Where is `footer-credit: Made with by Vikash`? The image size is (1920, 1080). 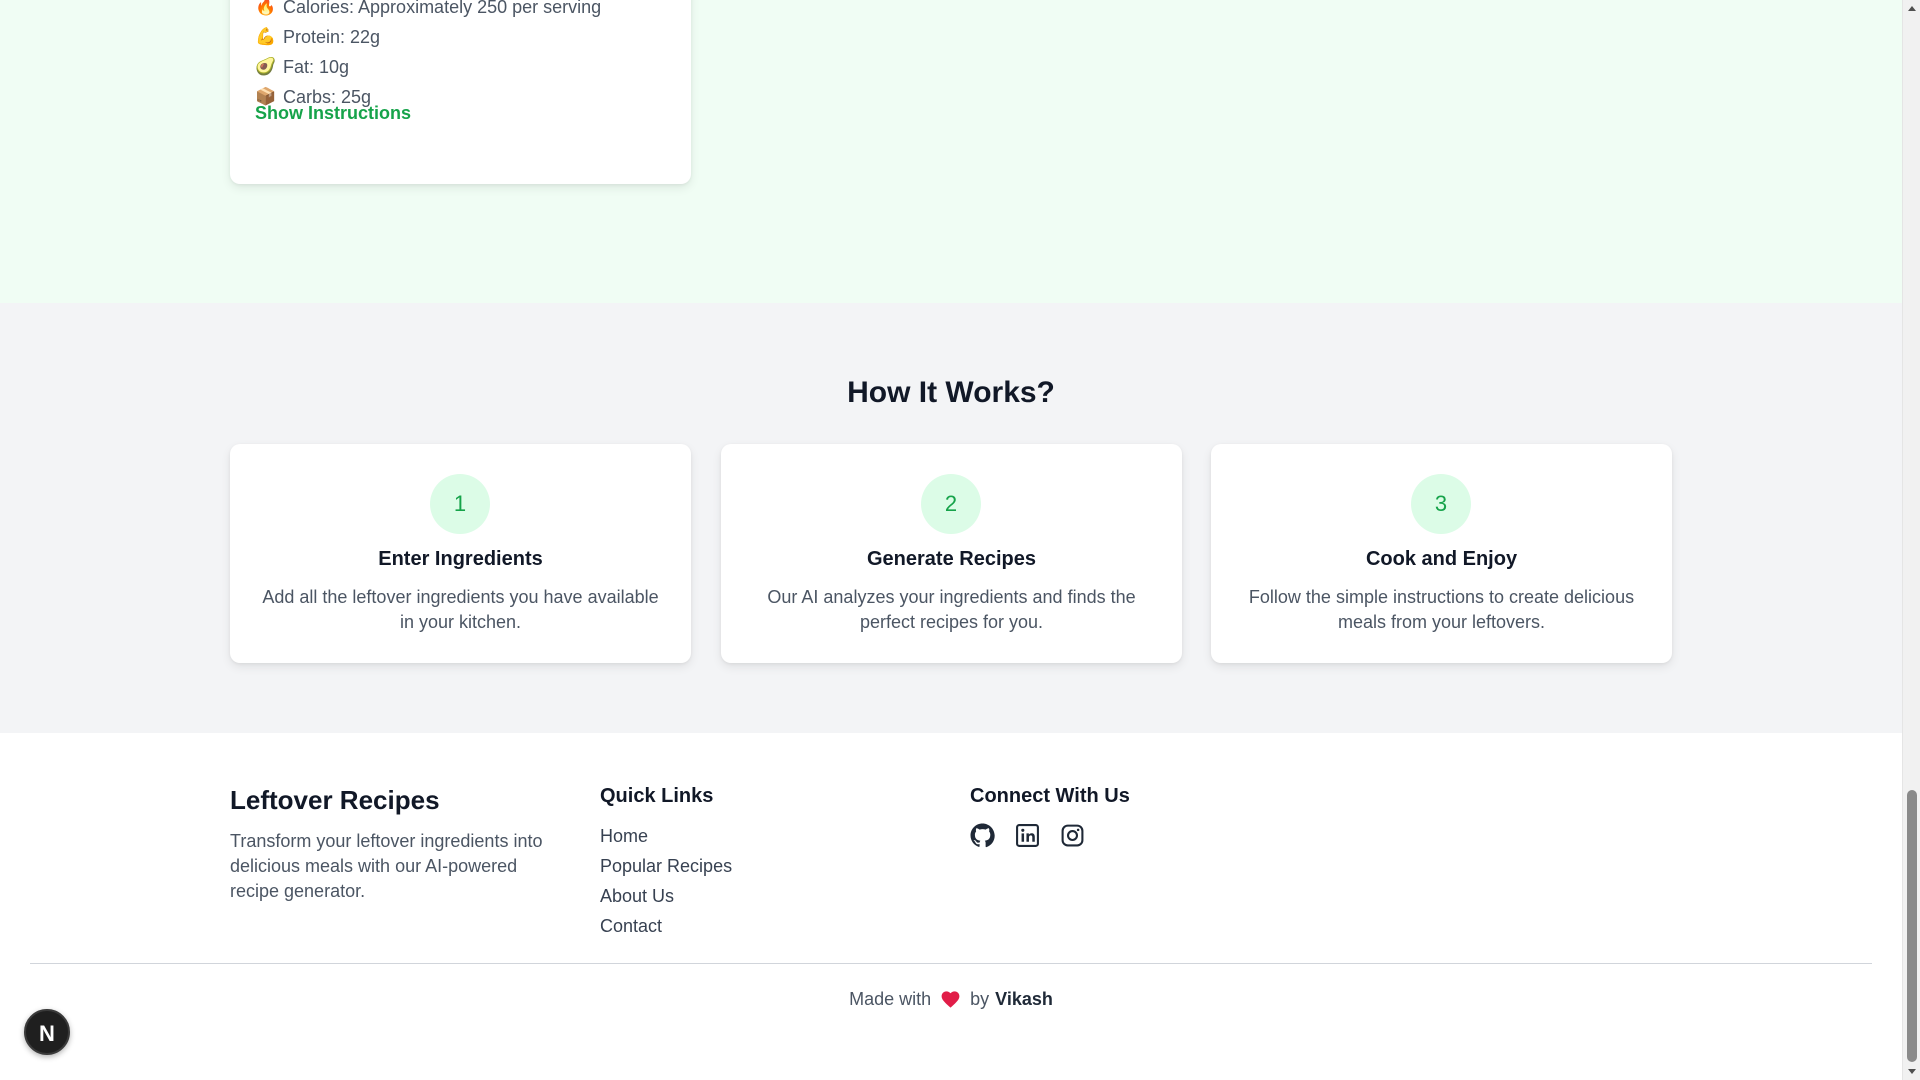
footer-credit: Made with by Vikash is located at coordinates (951, 999).